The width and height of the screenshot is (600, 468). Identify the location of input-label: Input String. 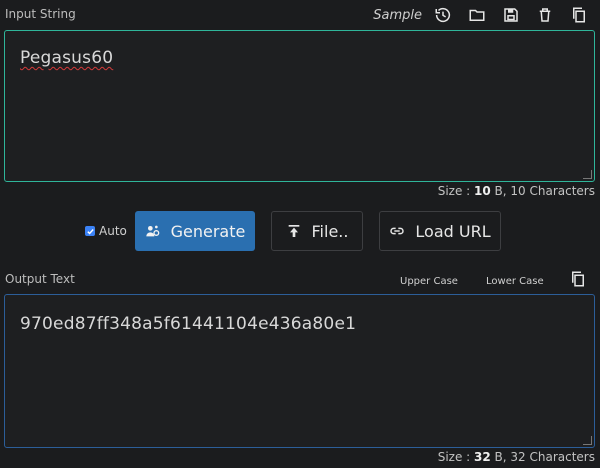
(40, 14).